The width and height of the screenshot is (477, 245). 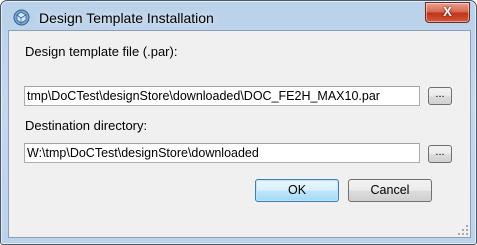 I want to click on destination-directory-value: W:\tmp\DoCTest\designStore\downloaded, so click(x=143, y=153).